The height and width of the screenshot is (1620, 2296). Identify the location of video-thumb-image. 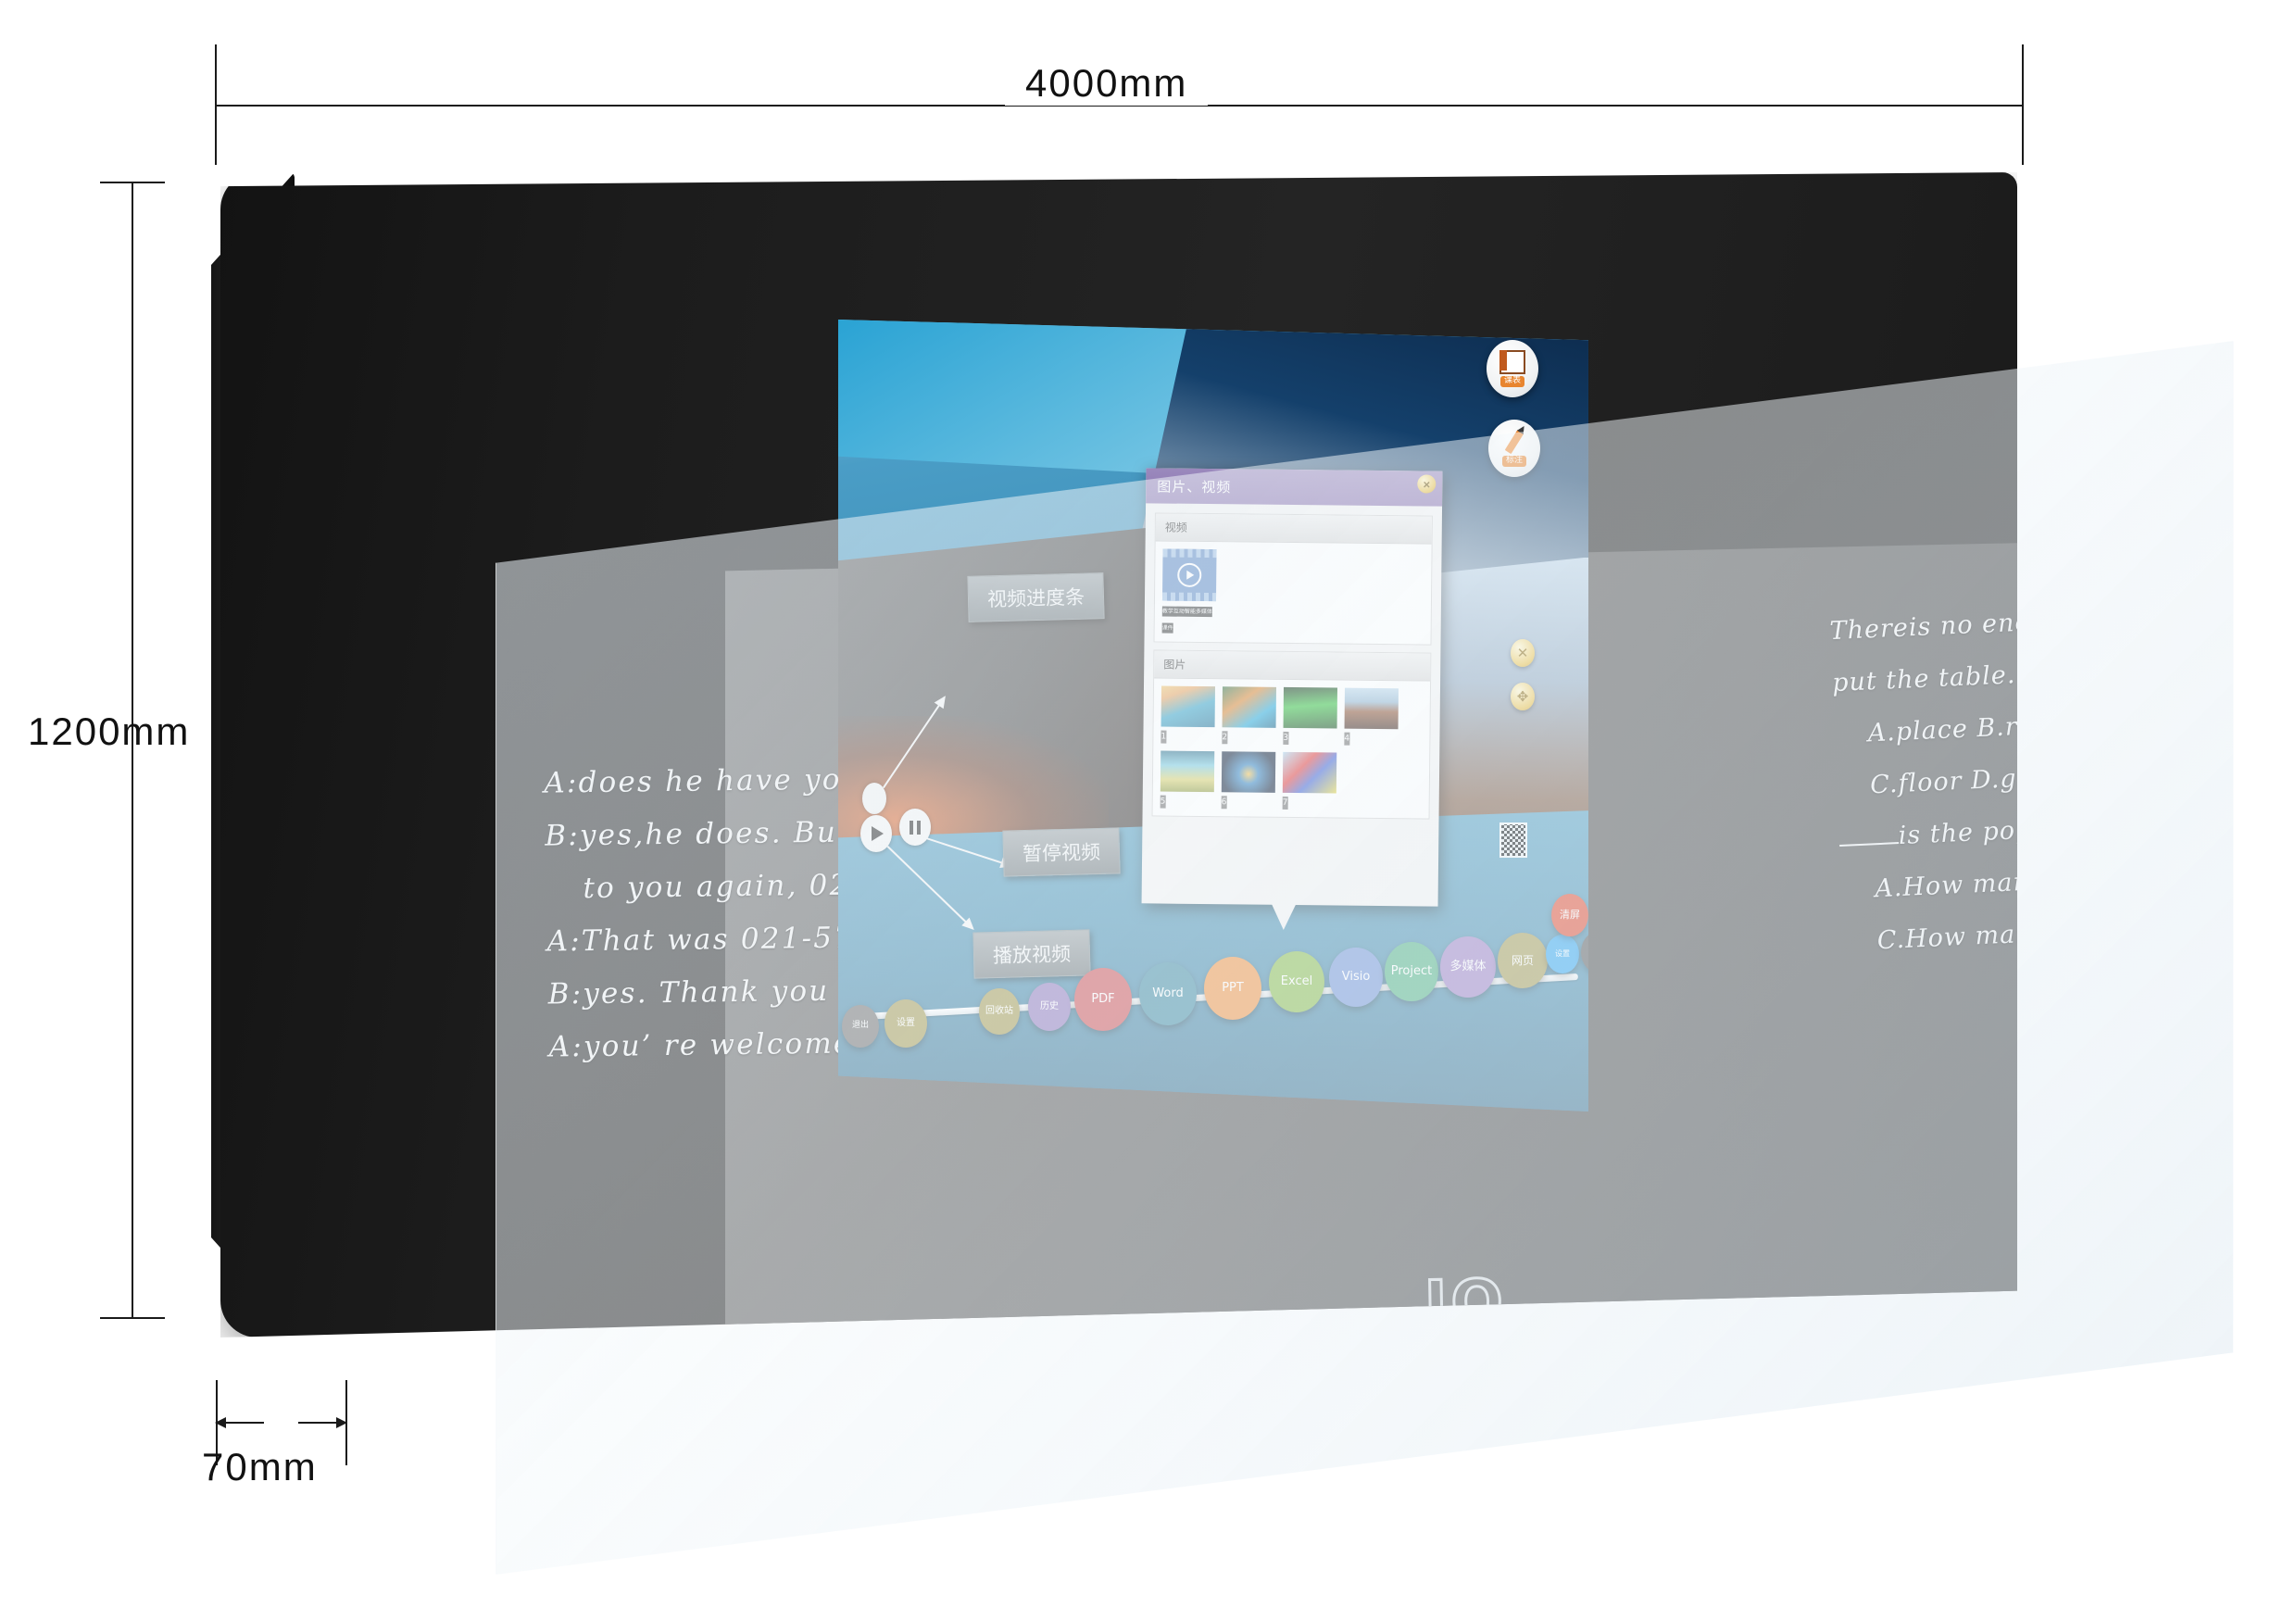
(1189, 575).